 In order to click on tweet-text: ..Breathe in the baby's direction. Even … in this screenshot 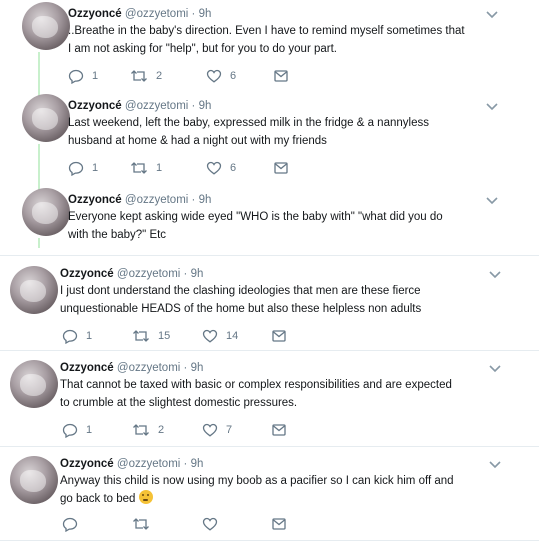, I will do `click(278, 40)`.